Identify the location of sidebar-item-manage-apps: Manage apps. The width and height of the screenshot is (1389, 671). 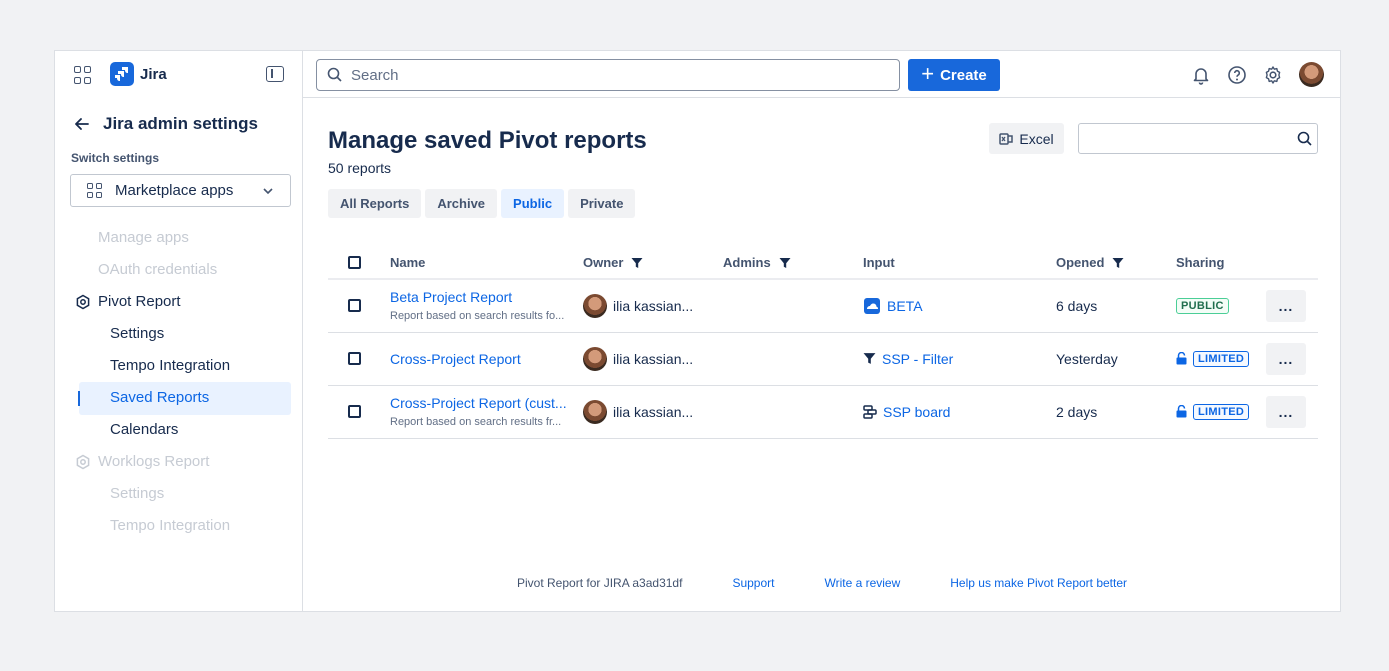
(143, 238).